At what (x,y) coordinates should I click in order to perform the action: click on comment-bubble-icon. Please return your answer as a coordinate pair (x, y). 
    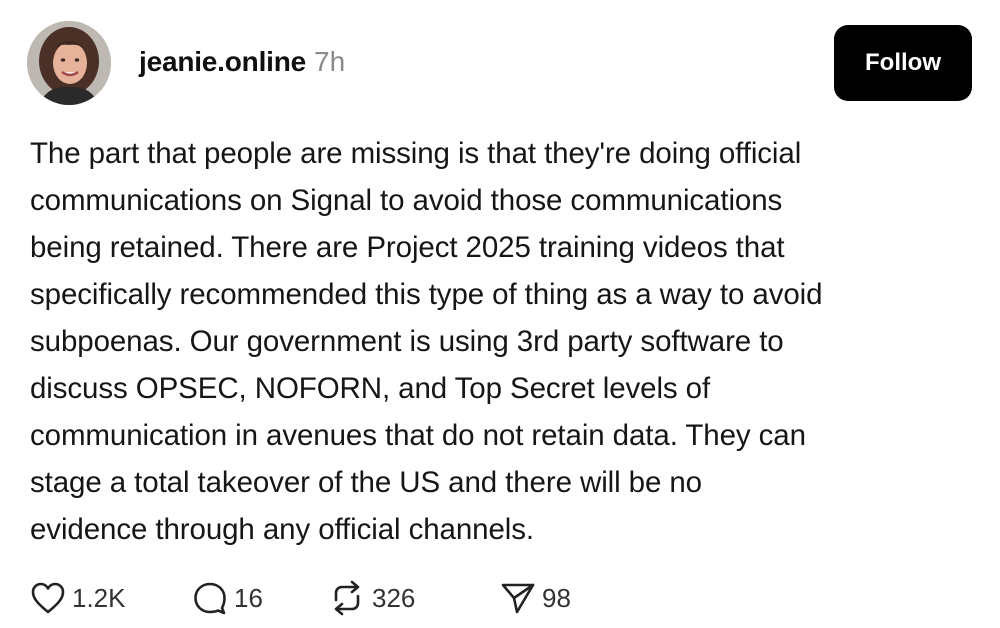
    Looking at the image, I should click on (210, 598).